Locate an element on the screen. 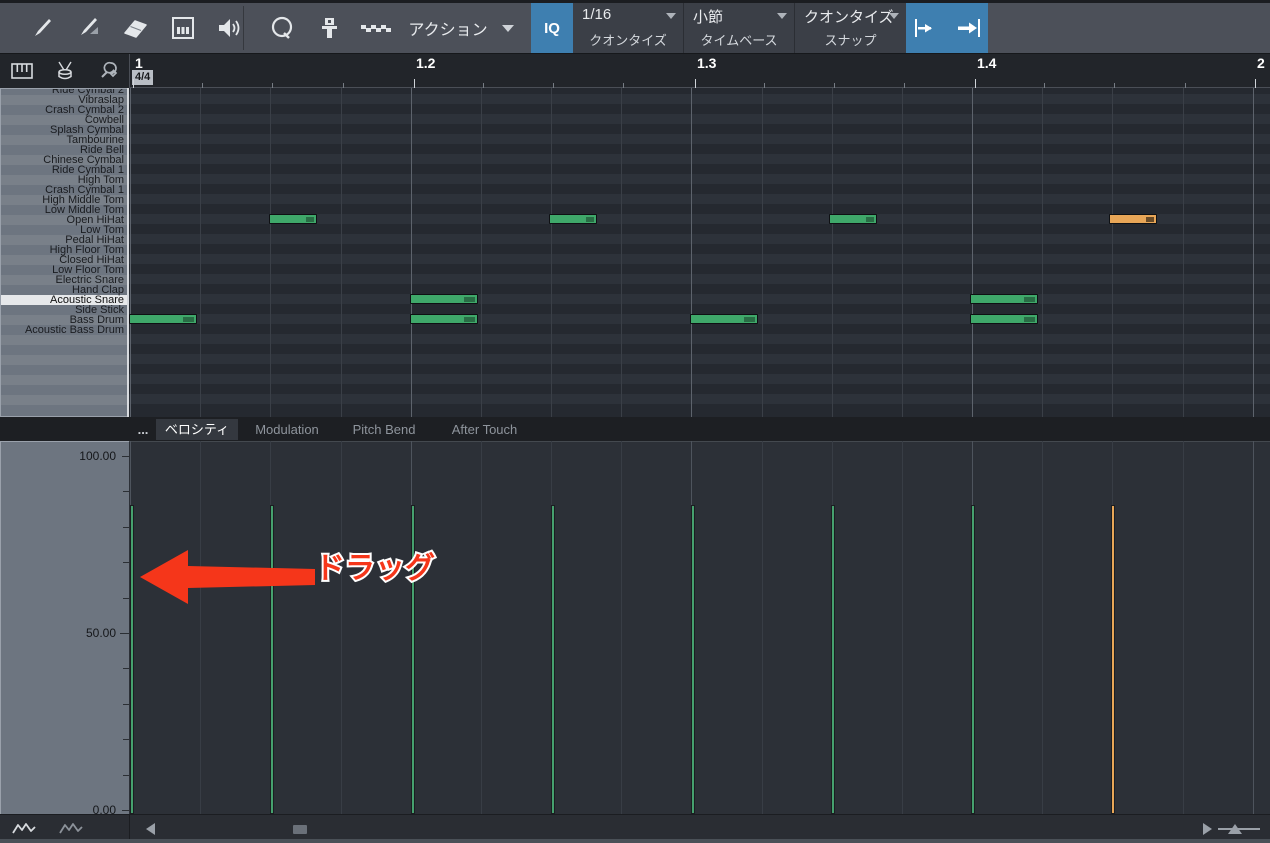 This screenshot has width=1270, height=843. speaker-tool is located at coordinates (229, 28).